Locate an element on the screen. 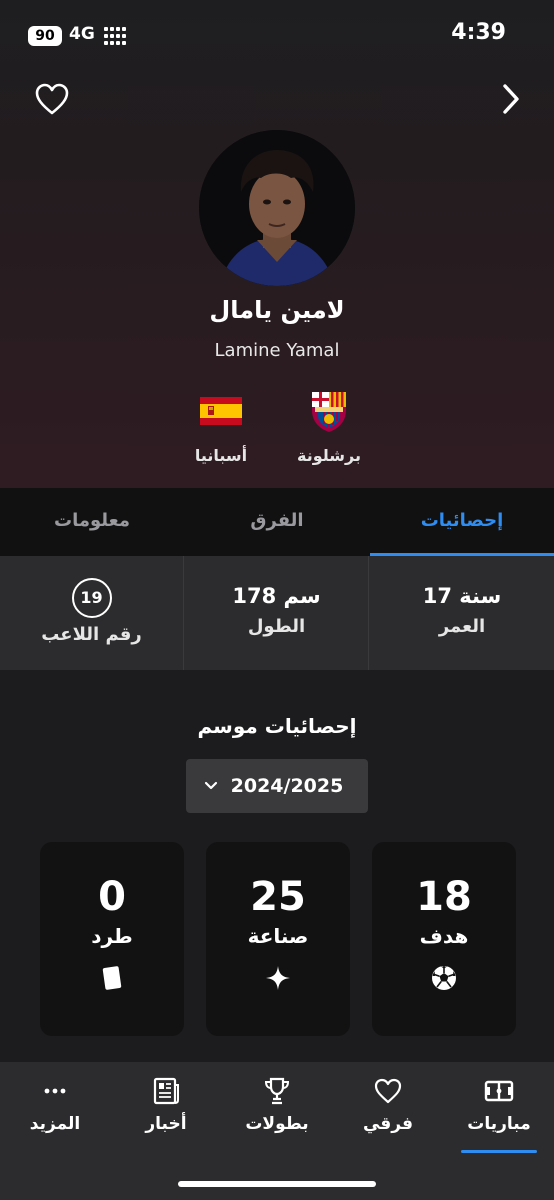  chevron-down-icon is located at coordinates (211, 785).